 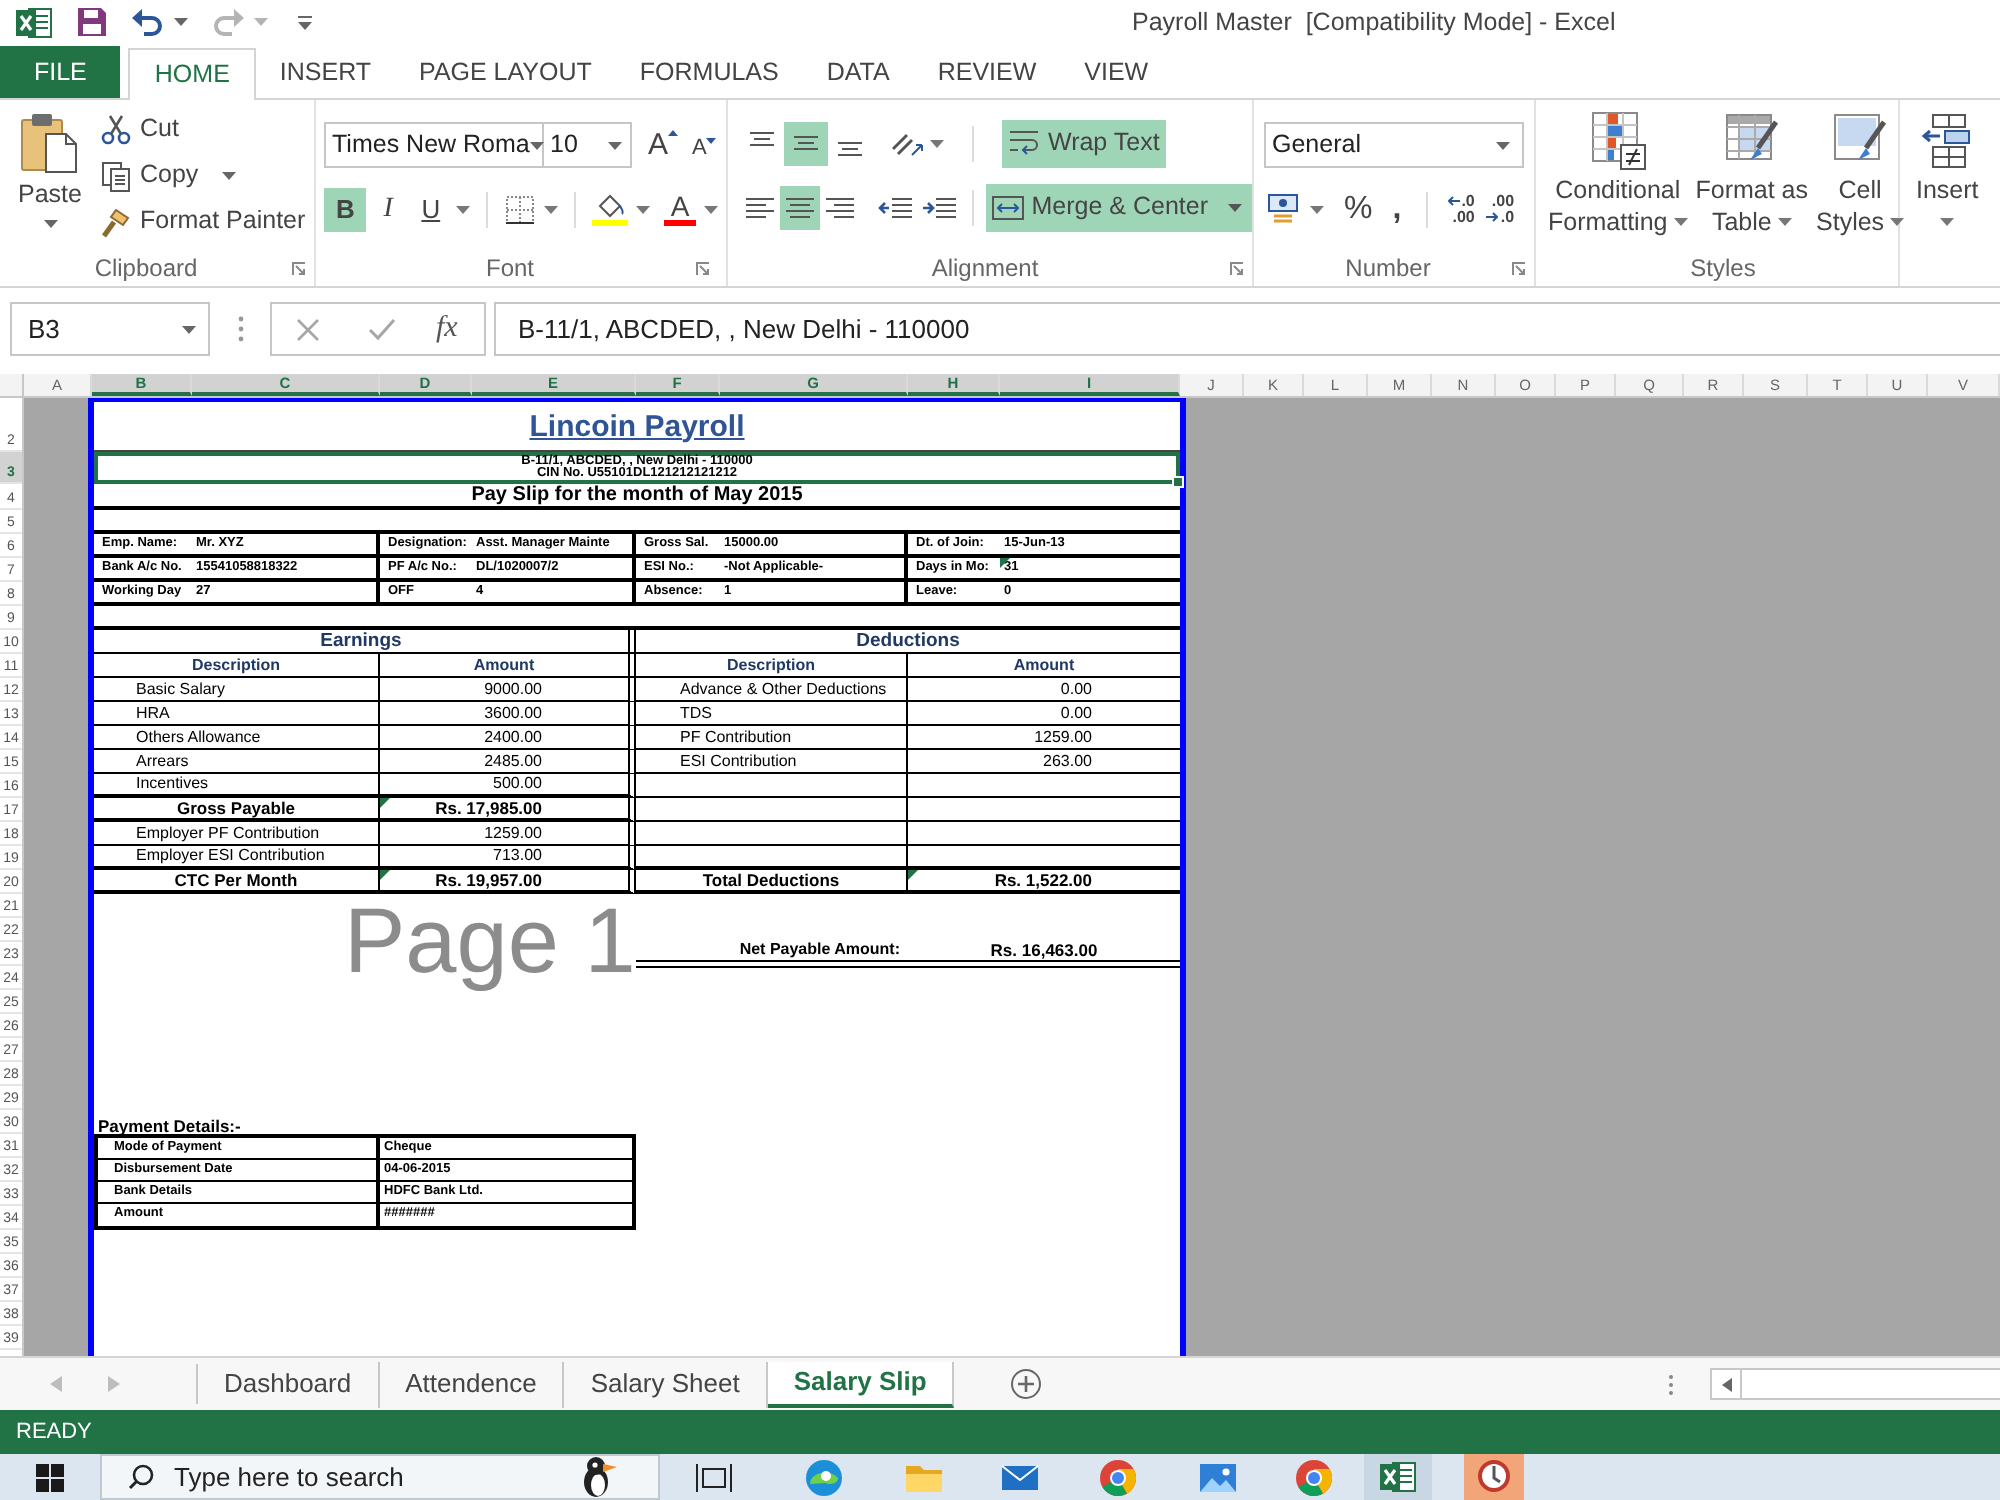 I want to click on item-label: PF Contribution, so click(x=736, y=737).